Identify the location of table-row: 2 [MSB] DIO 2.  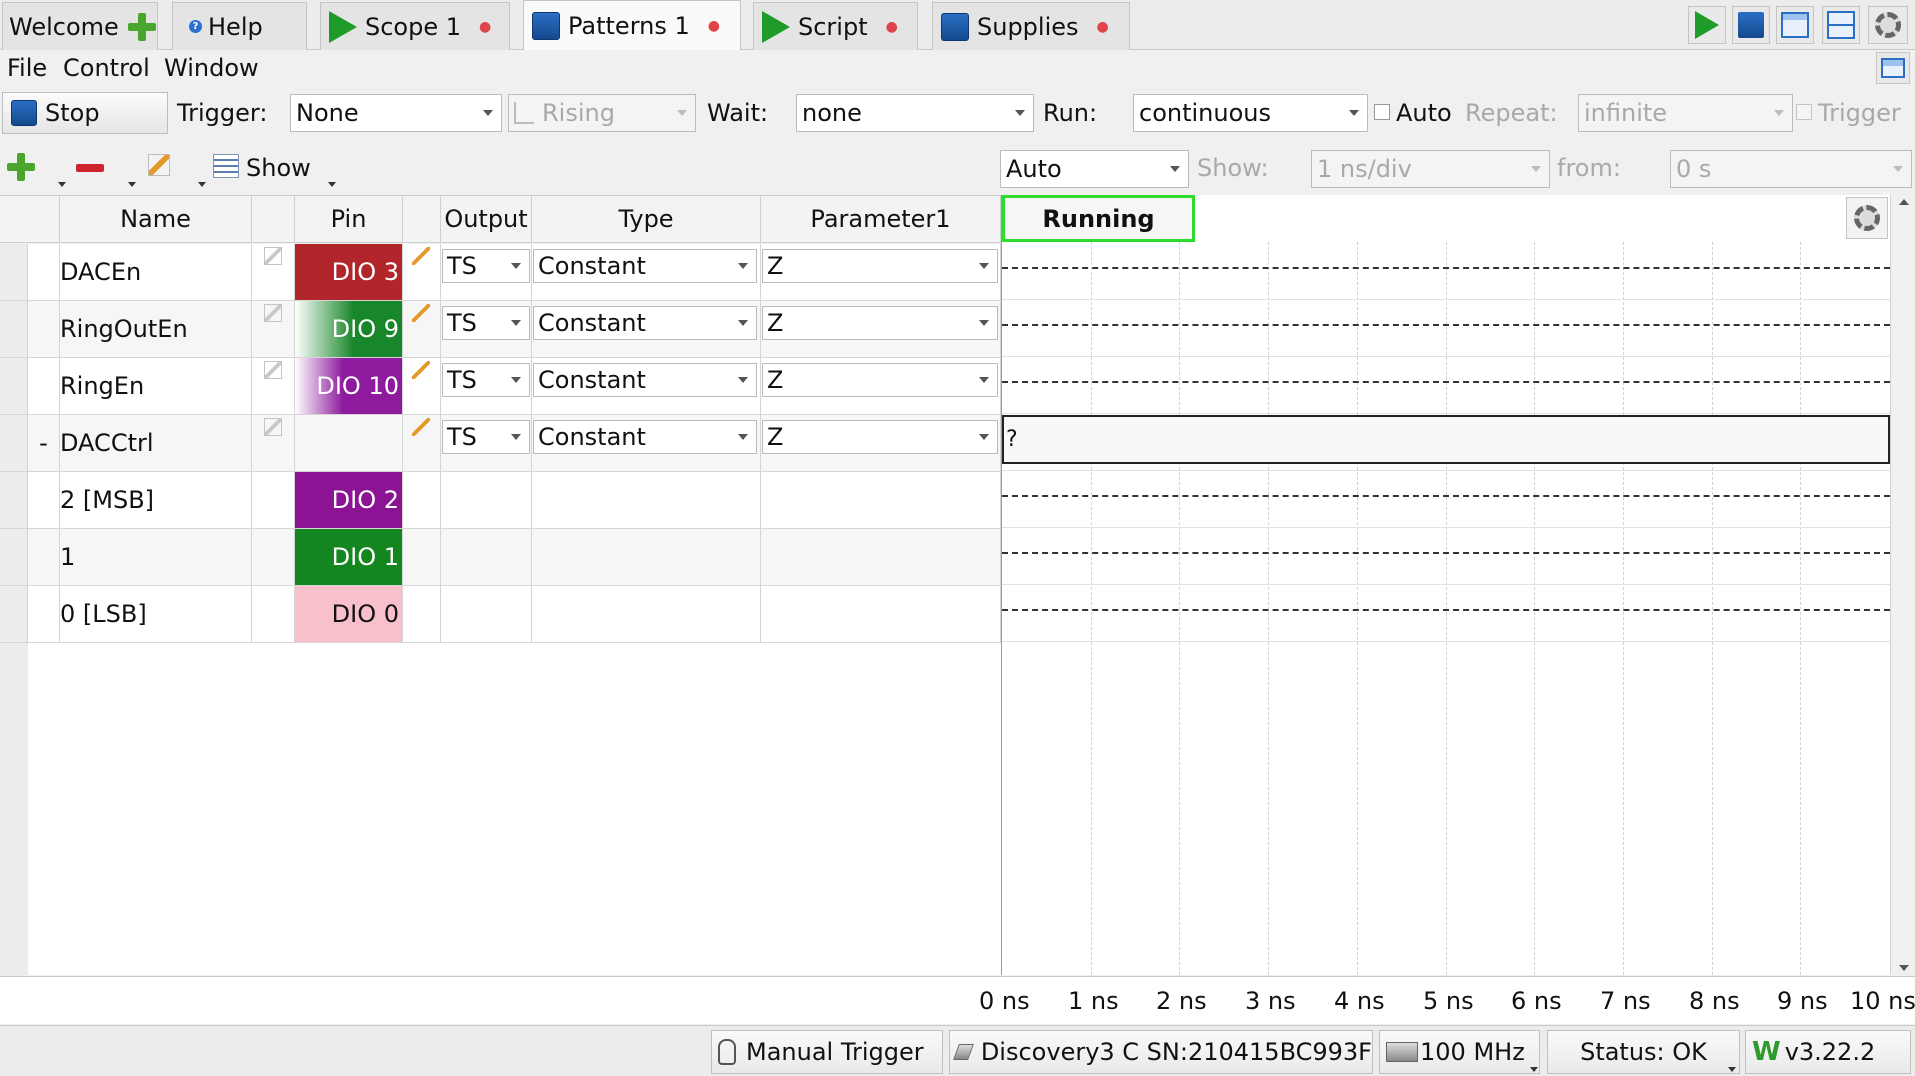
(500, 500).